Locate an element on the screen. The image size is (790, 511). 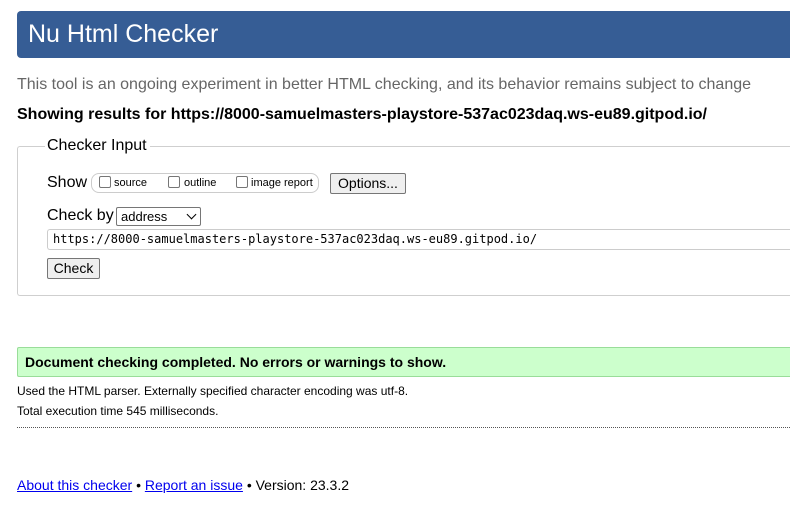
check-button: Check is located at coordinates (73, 268).